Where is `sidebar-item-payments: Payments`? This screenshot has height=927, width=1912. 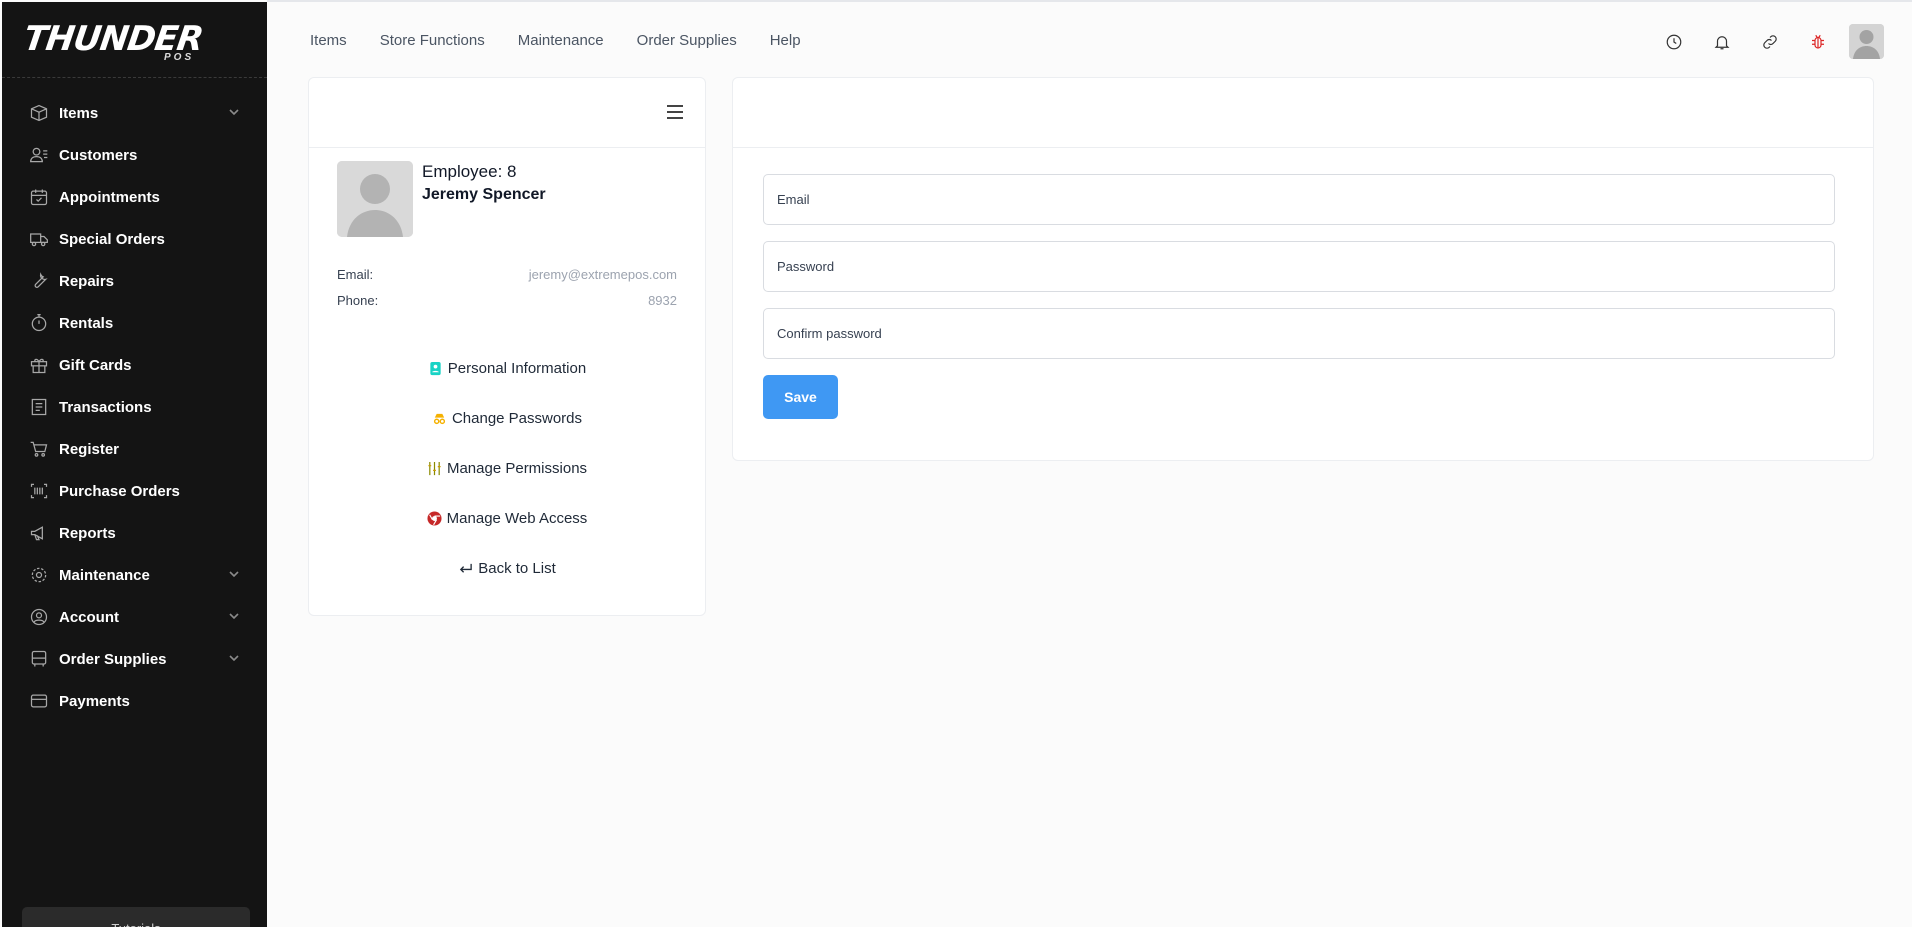
sidebar-item-payments: Payments is located at coordinates (134, 701).